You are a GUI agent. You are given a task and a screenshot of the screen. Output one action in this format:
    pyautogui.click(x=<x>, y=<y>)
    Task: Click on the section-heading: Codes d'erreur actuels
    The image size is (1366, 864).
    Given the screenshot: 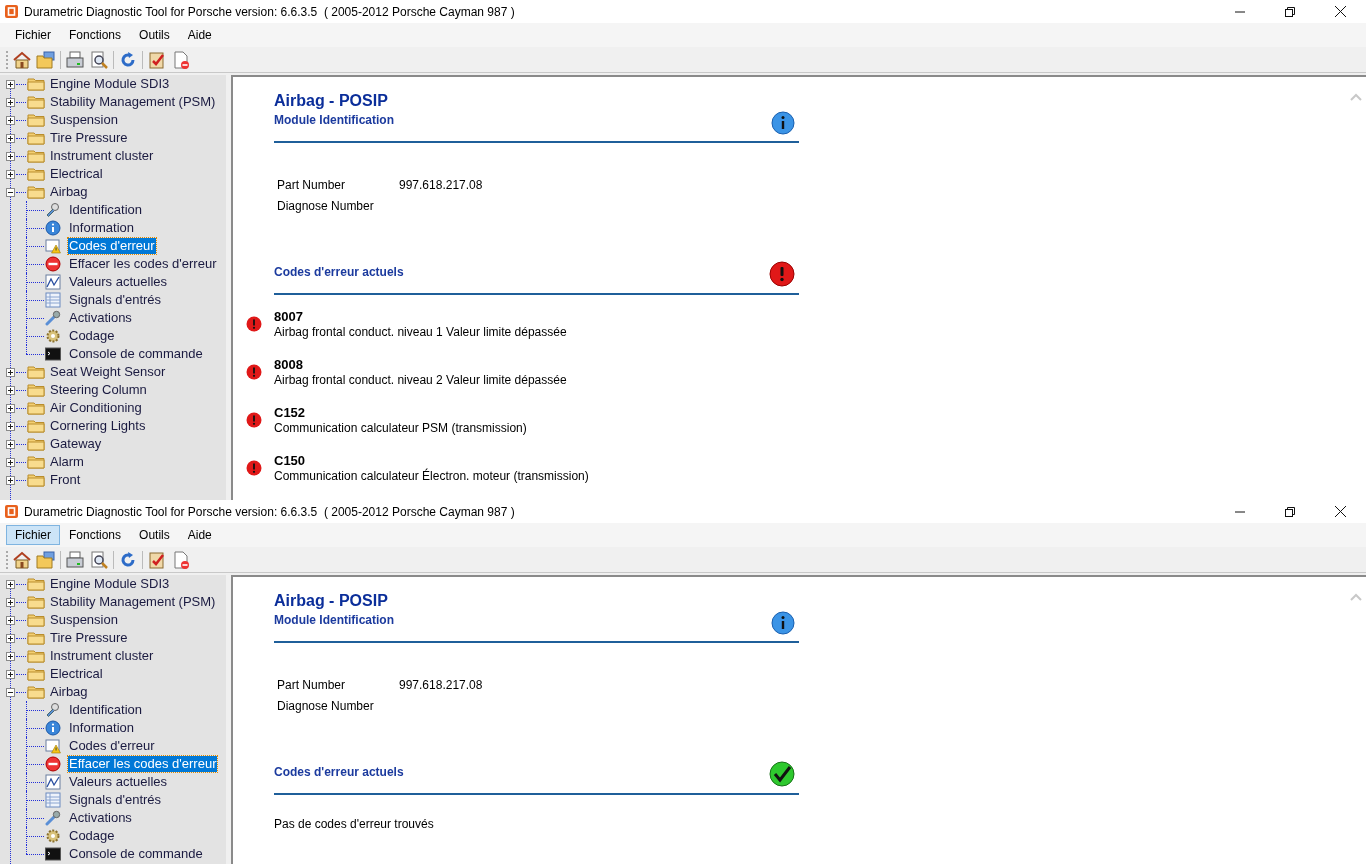 What is the action you would take?
    pyautogui.click(x=339, y=772)
    